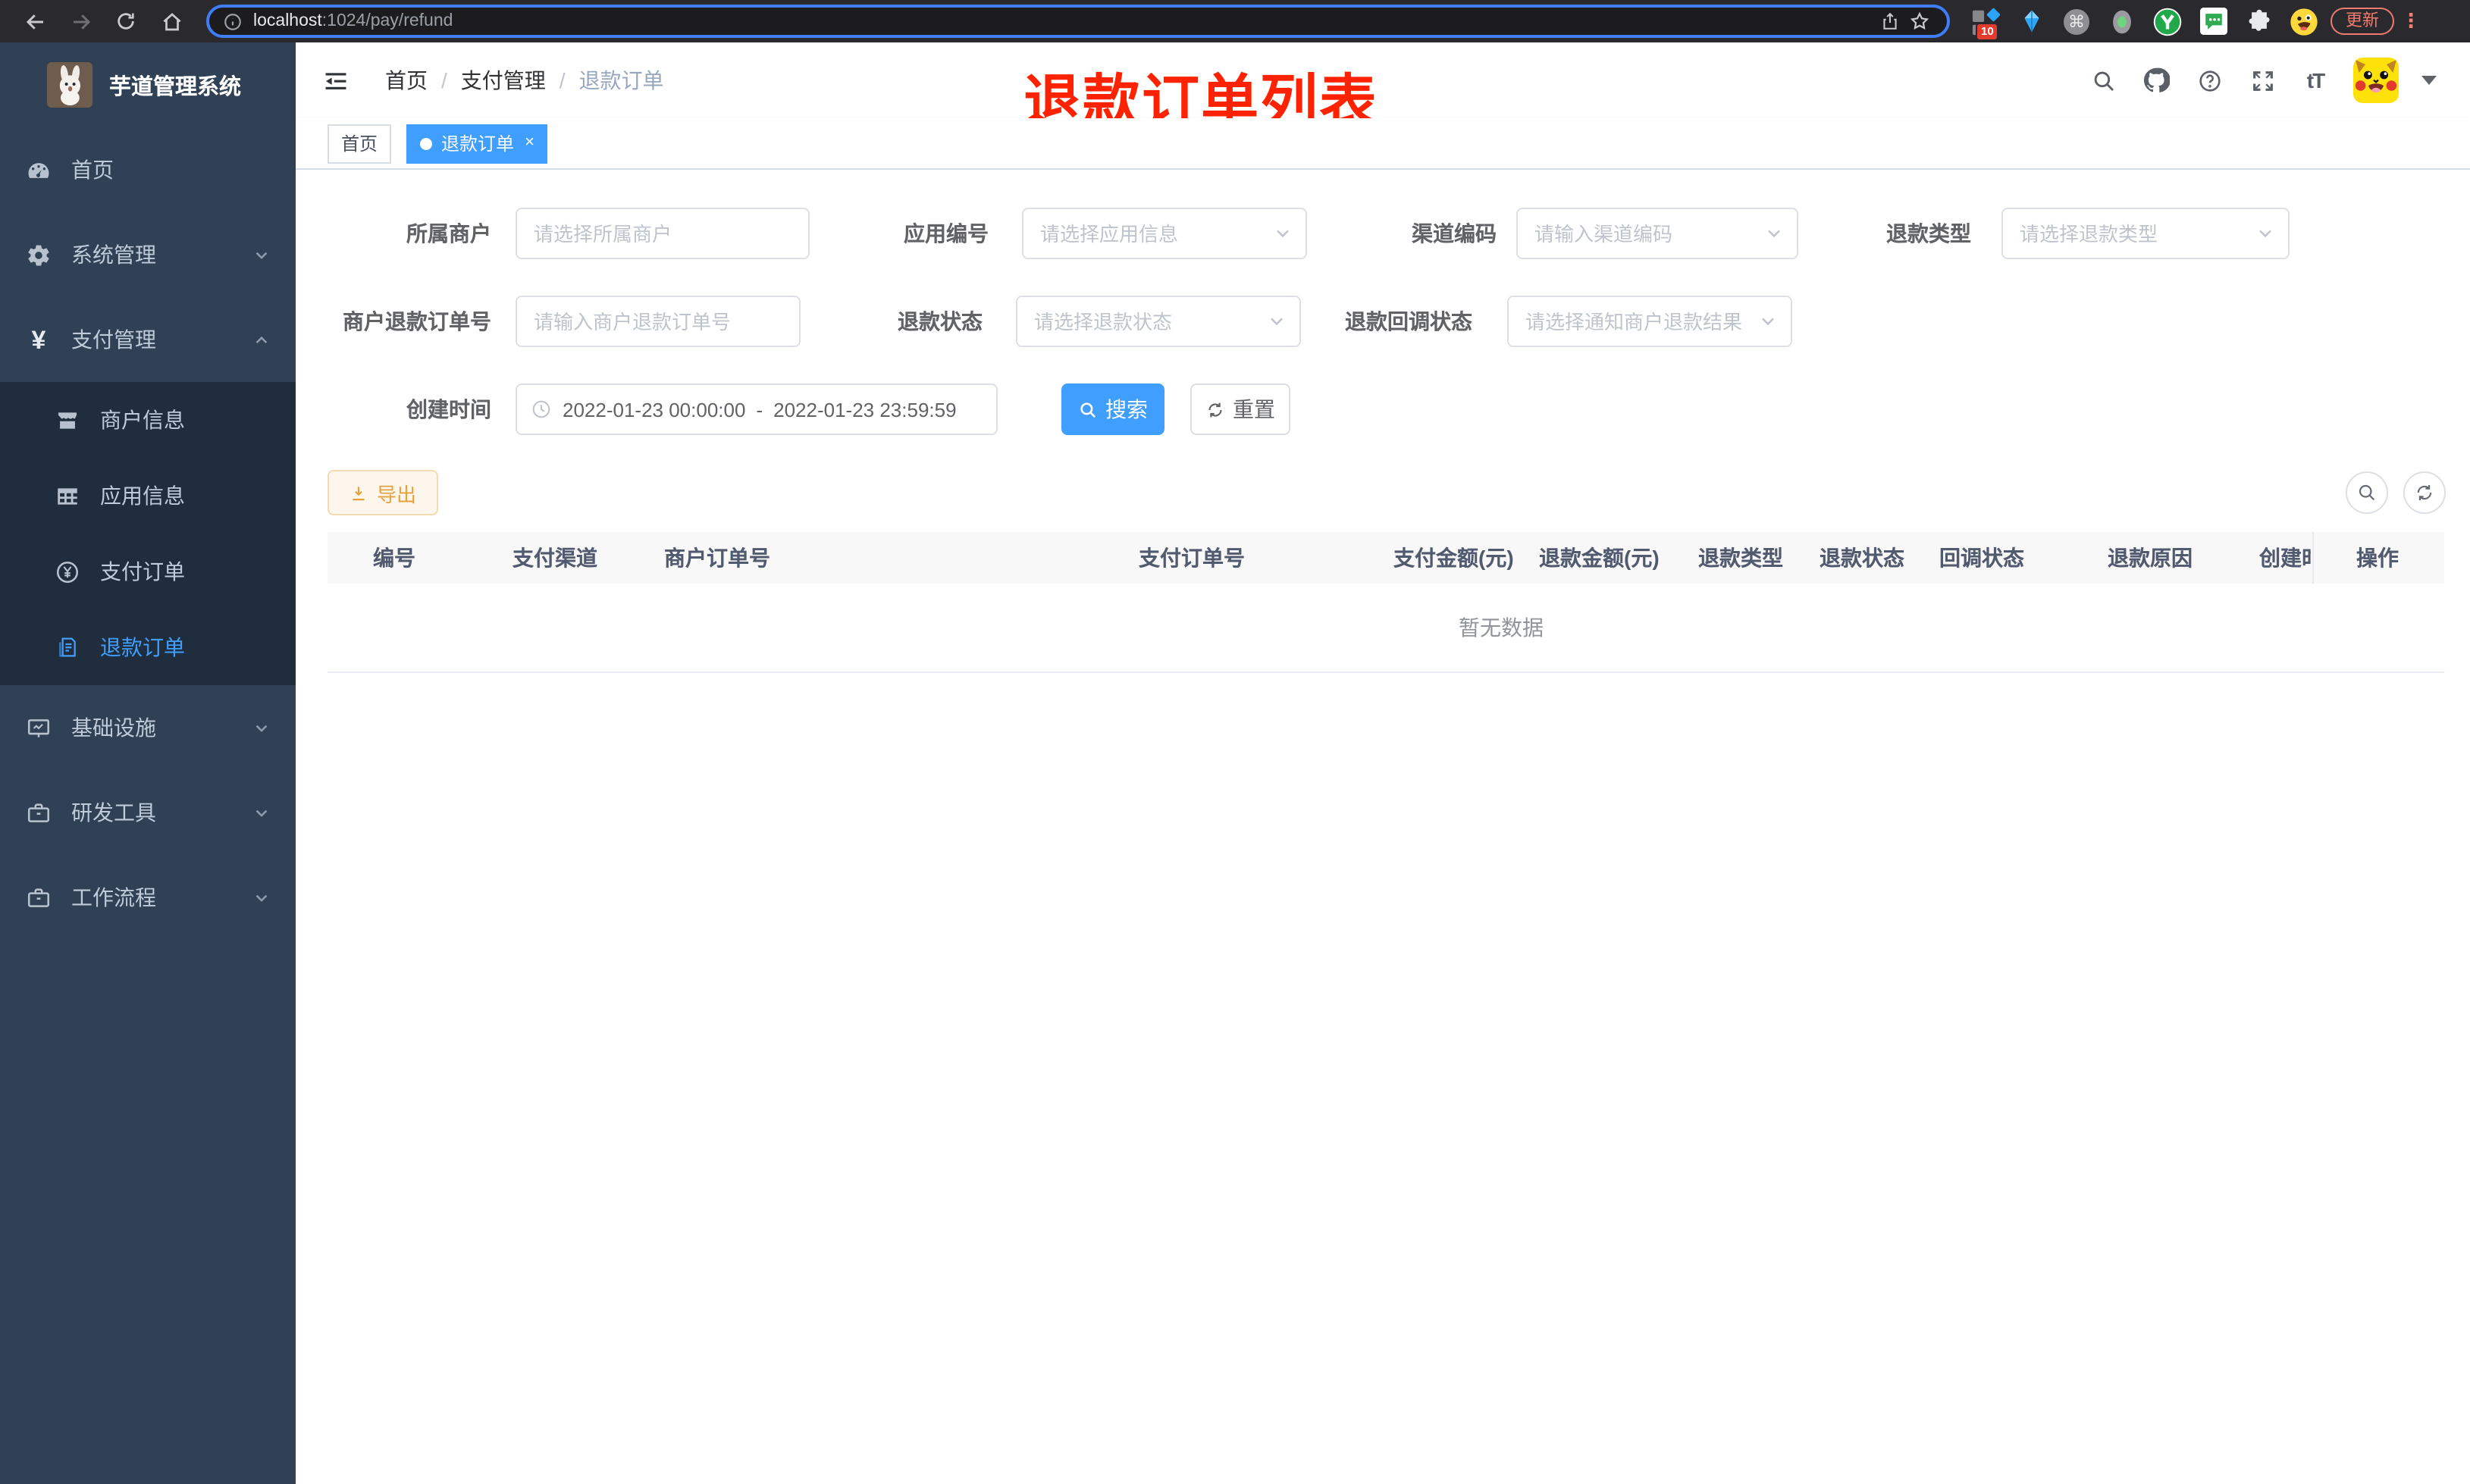 This screenshot has height=1484, width=2470. What do you see at coordinates (142, 420) in the screenshot?
I see `sidebar-item-label: 商户信息` at bounding box center [142, 420].